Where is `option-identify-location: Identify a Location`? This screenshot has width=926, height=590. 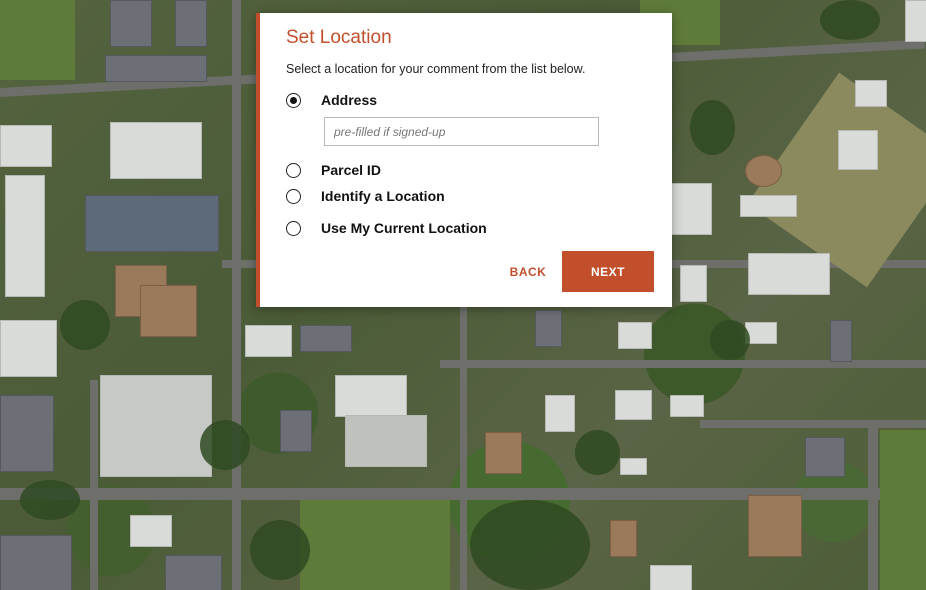 option-identify-location: Identify a Location is located at coordinates (365, 196).